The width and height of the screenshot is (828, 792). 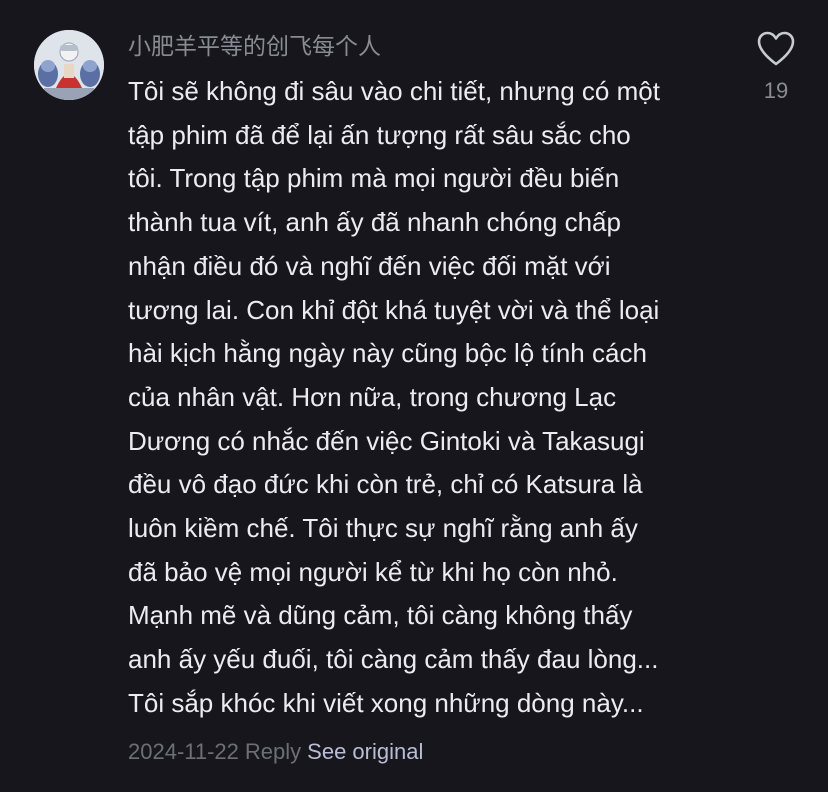 I want to click on comment-footer: 2024-11-22 Reply See original, so click(x=275, y=752).